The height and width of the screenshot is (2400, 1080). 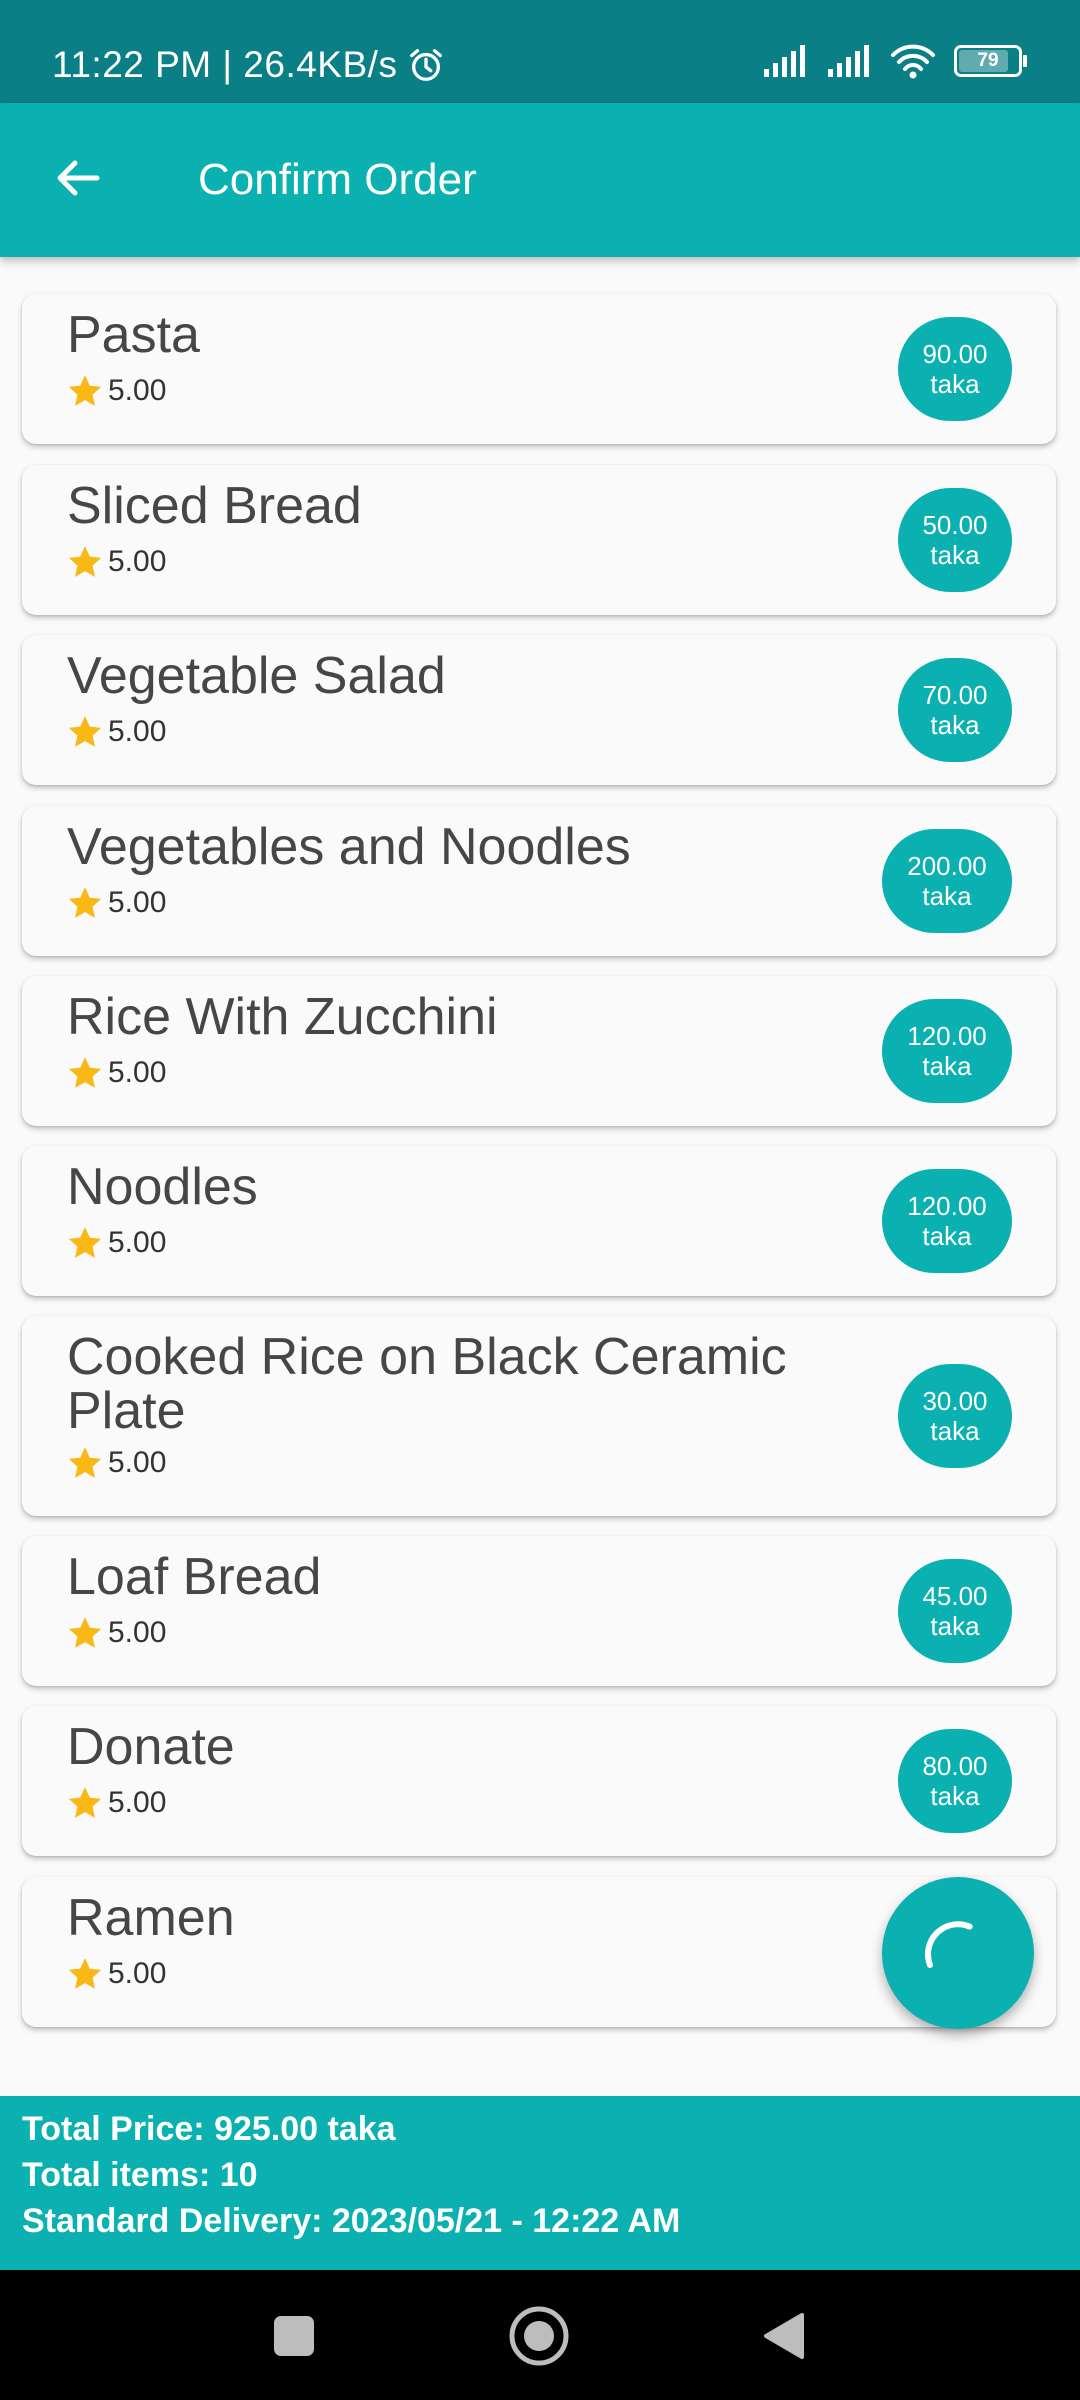 What do you see at coordinates (151, 1918) in the screenshot?
I see `item-name: Ramen` at bounding box center [151, 1918].